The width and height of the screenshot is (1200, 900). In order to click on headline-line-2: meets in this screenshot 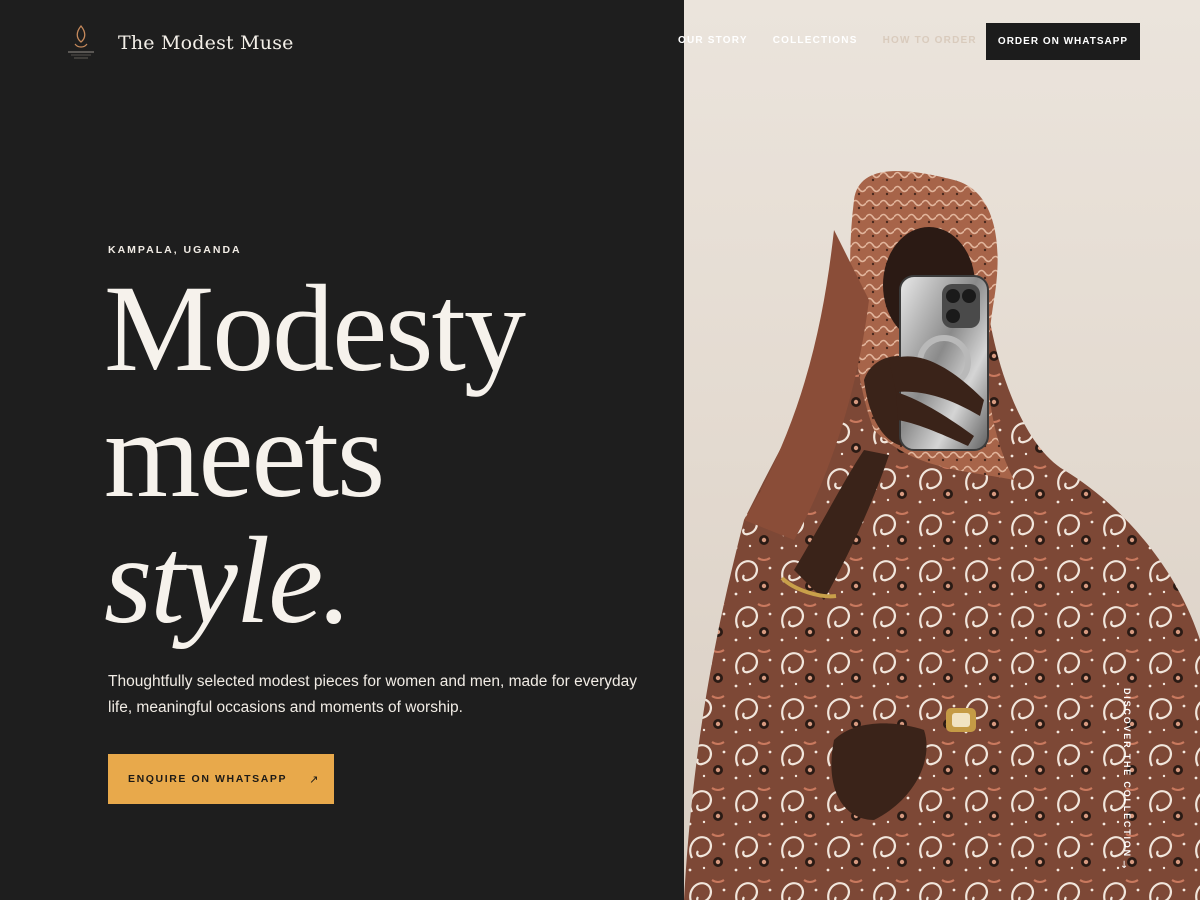, I will do `click(244, 454)`.